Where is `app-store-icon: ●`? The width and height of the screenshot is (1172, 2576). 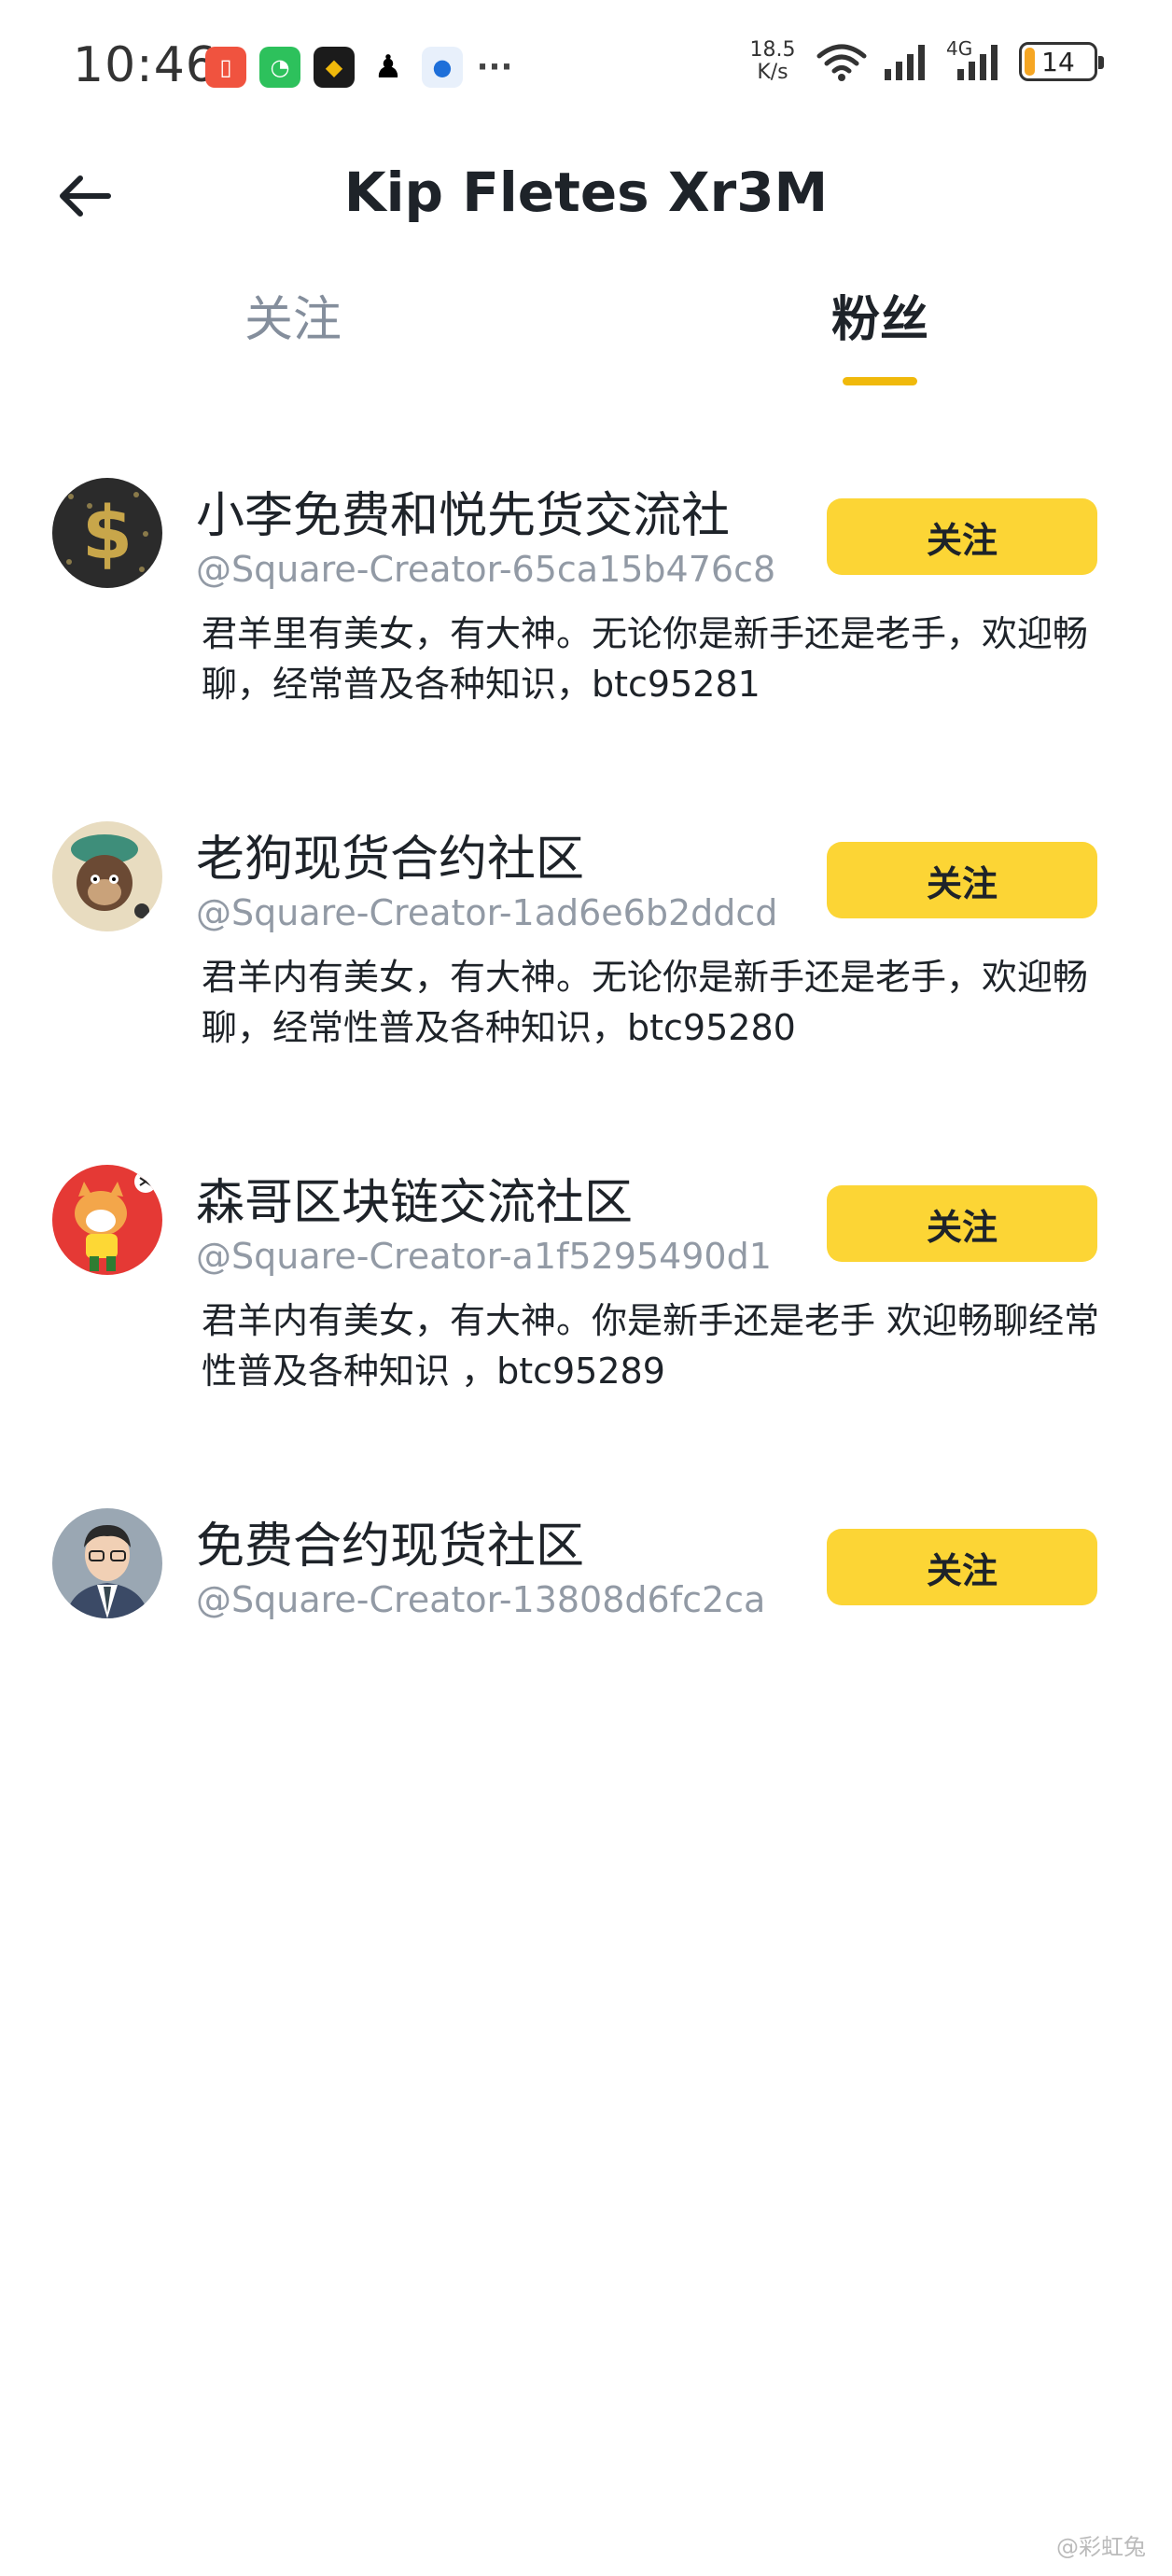 app-store-icon: ● is located at coordinates (442, 67).